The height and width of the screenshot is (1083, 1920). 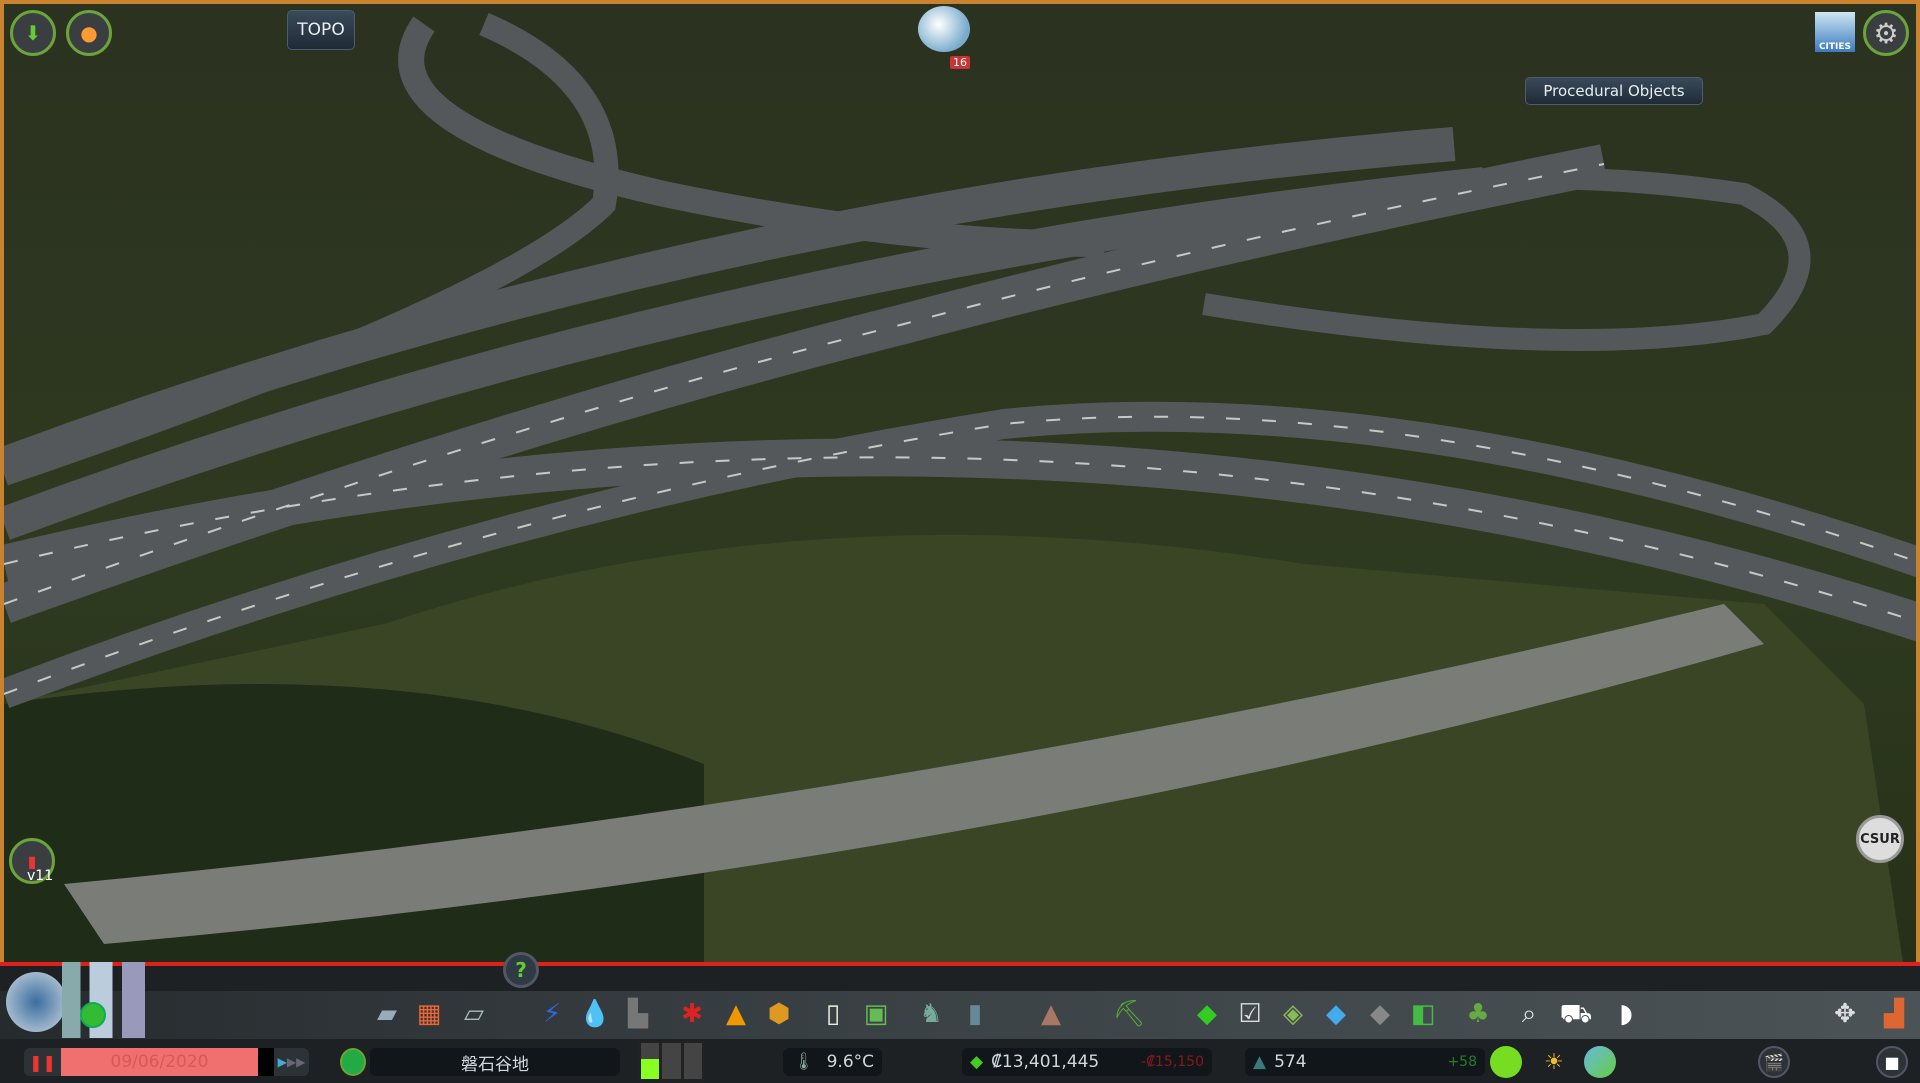 I want to click on city-name: 磐石谷地, so click(x=495, y=1062).